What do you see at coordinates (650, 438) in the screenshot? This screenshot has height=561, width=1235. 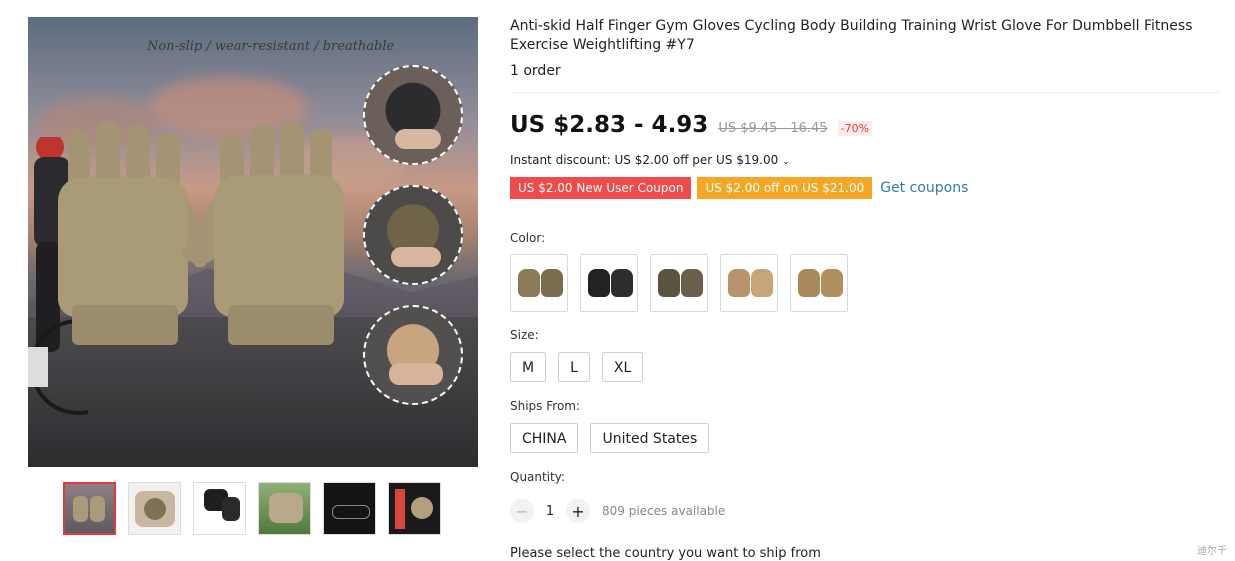 I see `ship-option-united-states: United States` at bounding box center [650, 438].